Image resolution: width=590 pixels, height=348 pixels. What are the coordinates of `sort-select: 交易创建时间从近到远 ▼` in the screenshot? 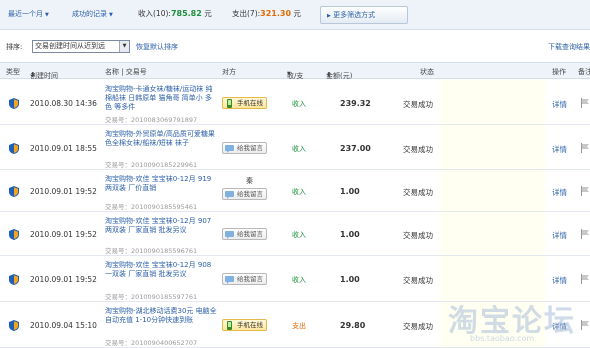 It's located at (81, 46).